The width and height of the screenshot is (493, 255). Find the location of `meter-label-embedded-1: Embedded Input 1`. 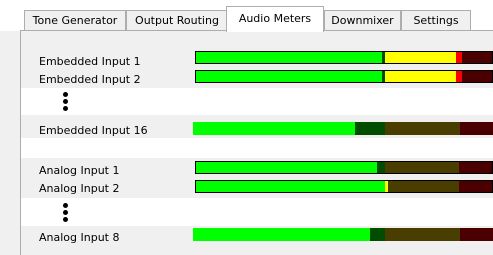

meter-label-embedded-1: Embedded Input 1 is located at coordinates (90, 61).